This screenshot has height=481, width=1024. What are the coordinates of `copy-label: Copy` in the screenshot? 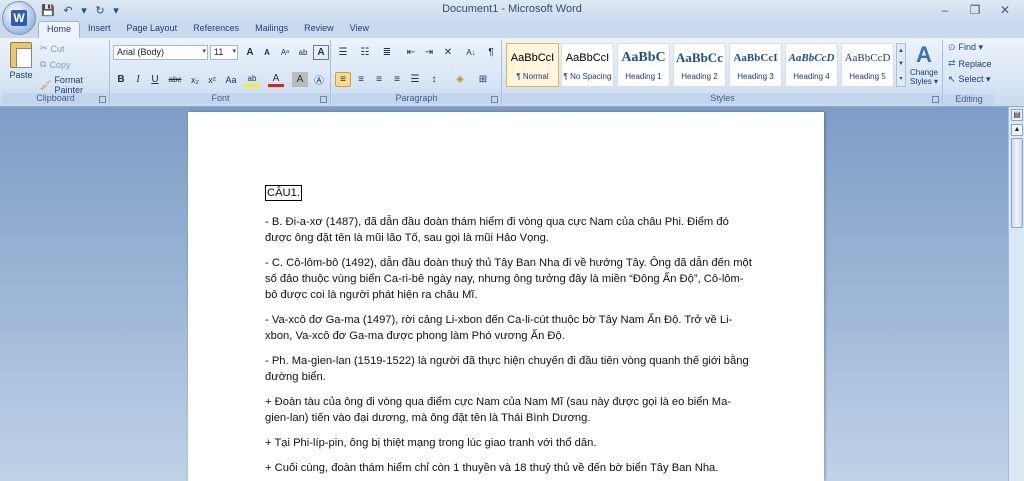 It's located at (60, 64).